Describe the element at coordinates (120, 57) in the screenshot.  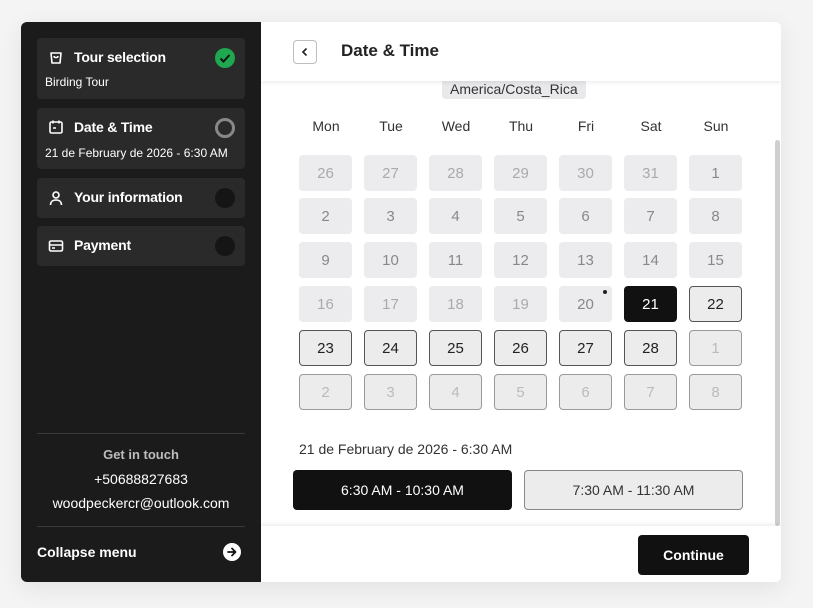
I see `step-title: Tour selection` at that location.